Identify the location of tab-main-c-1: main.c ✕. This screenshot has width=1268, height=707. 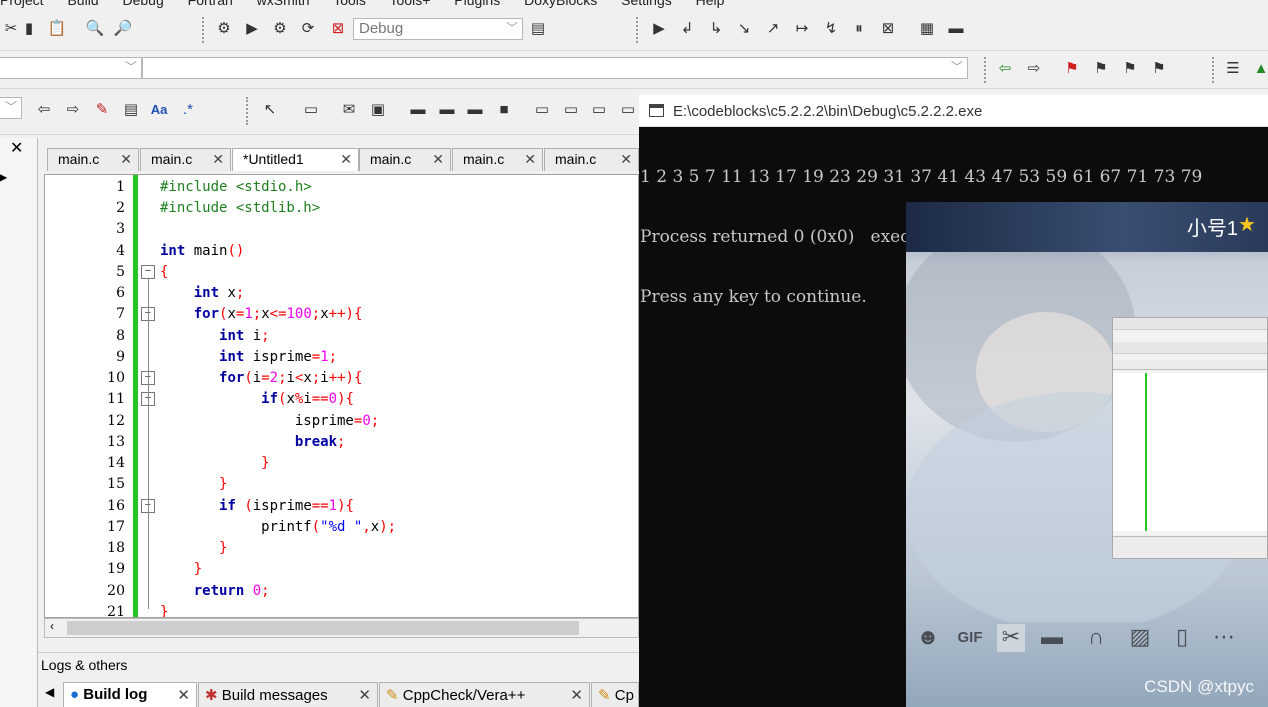
(93, 159).